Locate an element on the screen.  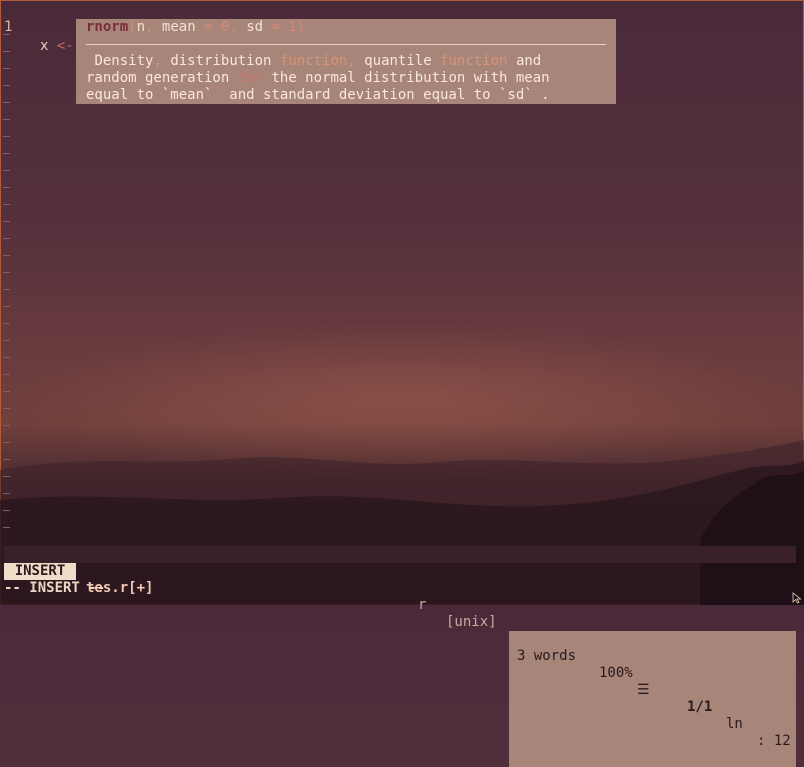
sig-open: ( is located at coordinates (132, 27).